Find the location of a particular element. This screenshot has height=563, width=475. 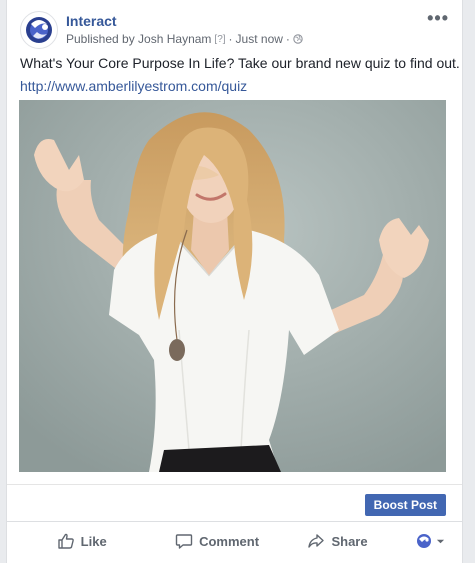

like-button: Like is located at coordinates (81, 541).